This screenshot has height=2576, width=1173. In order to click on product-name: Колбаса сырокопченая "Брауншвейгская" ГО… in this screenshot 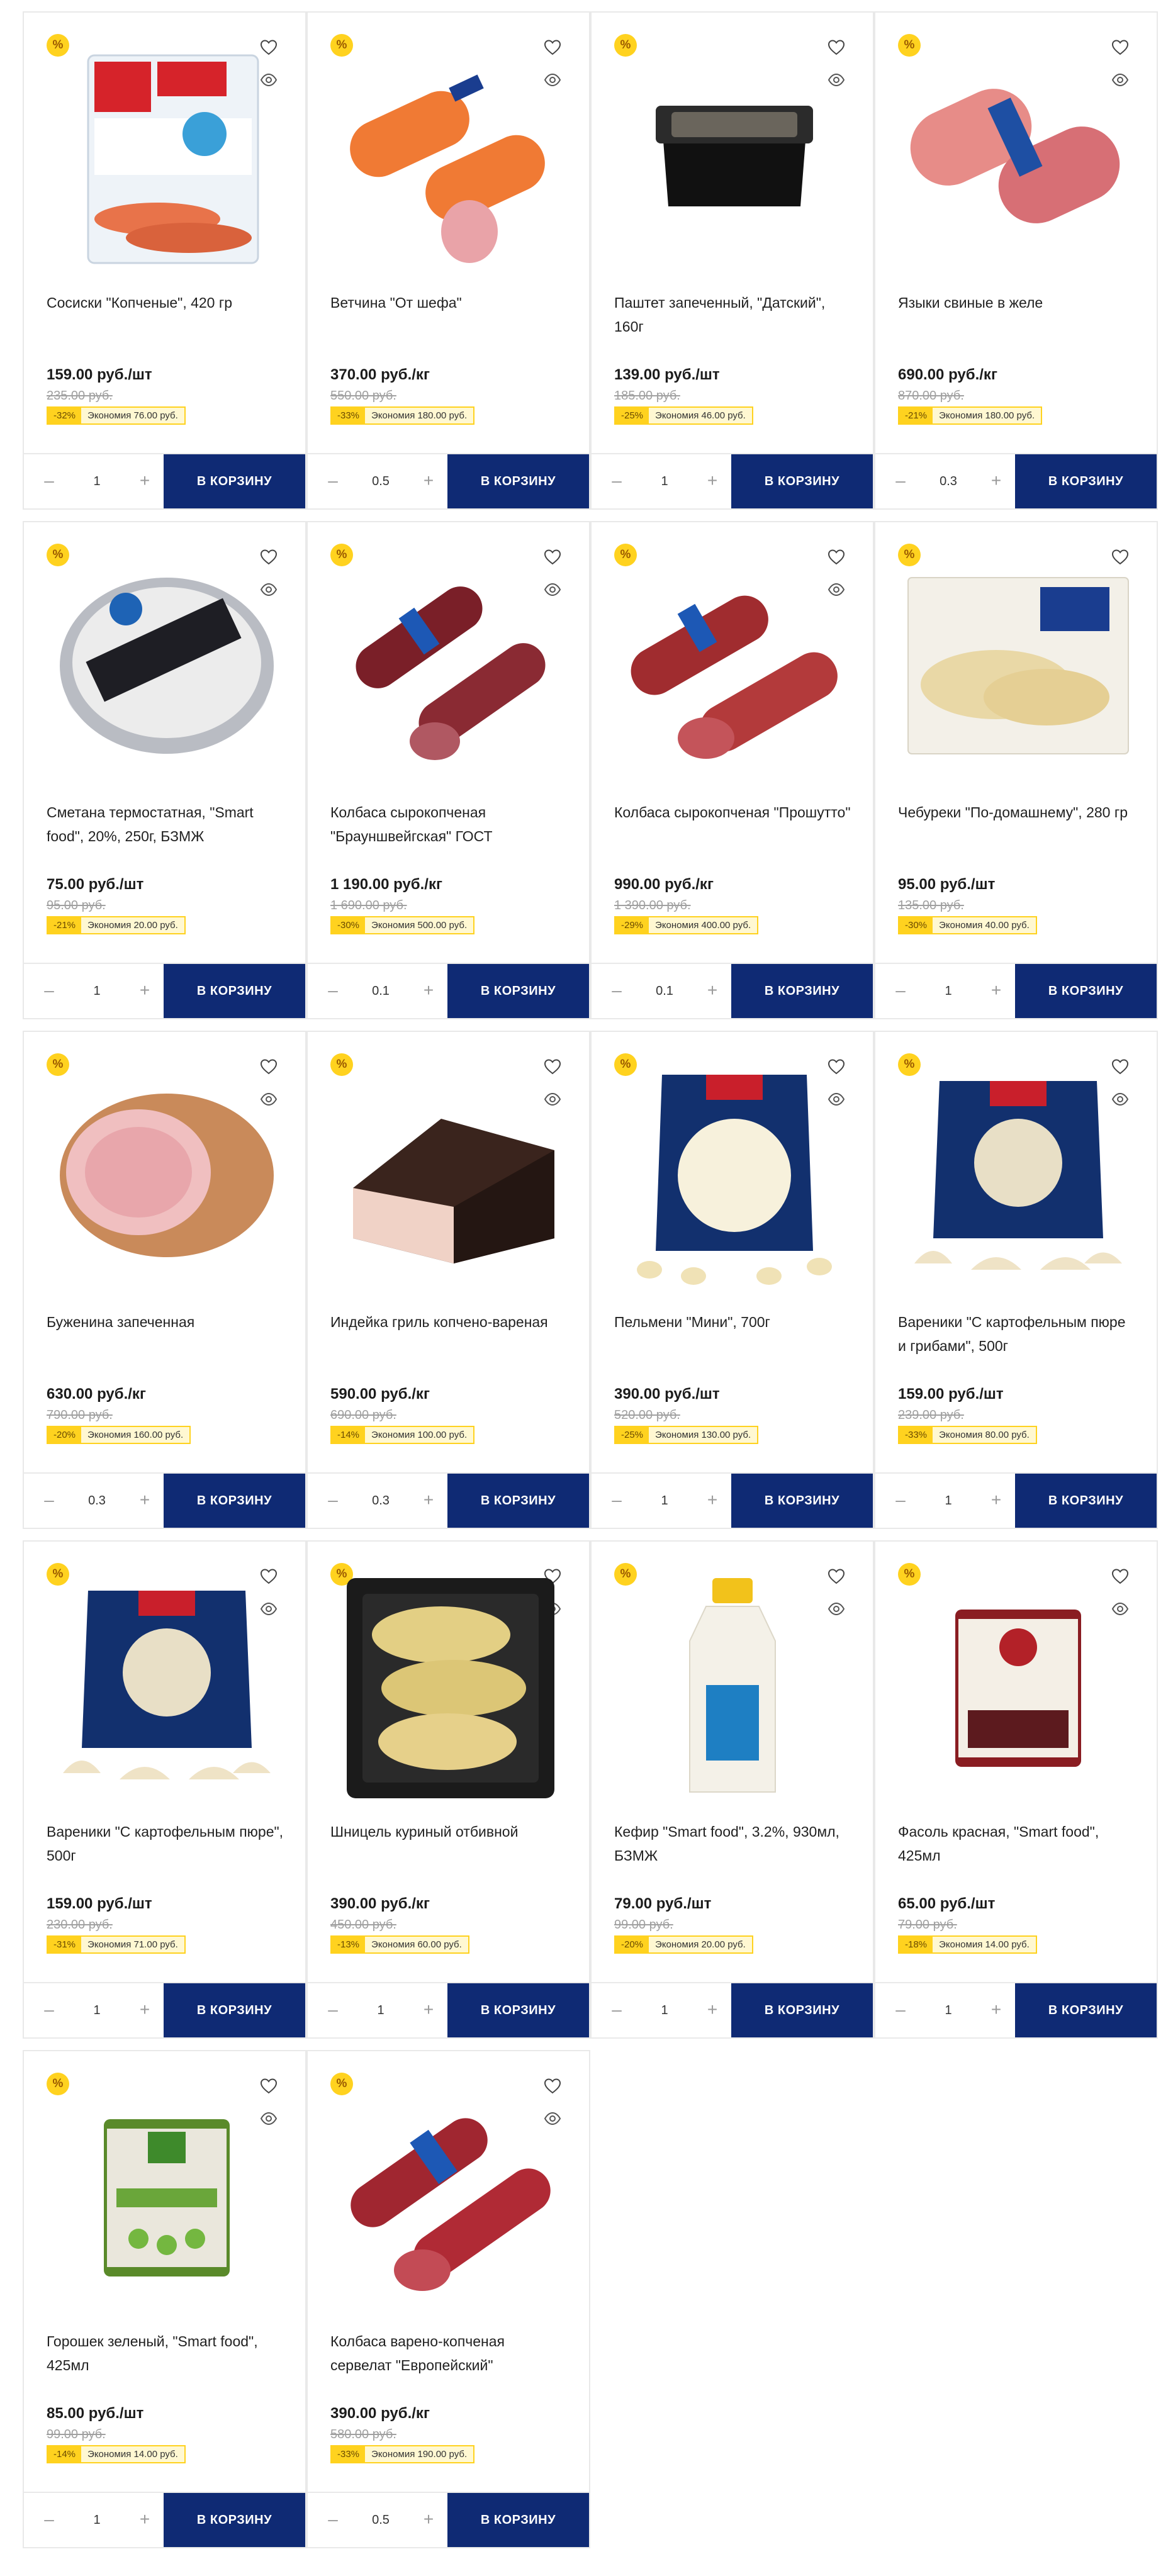, I will do `click(450, 824)`.